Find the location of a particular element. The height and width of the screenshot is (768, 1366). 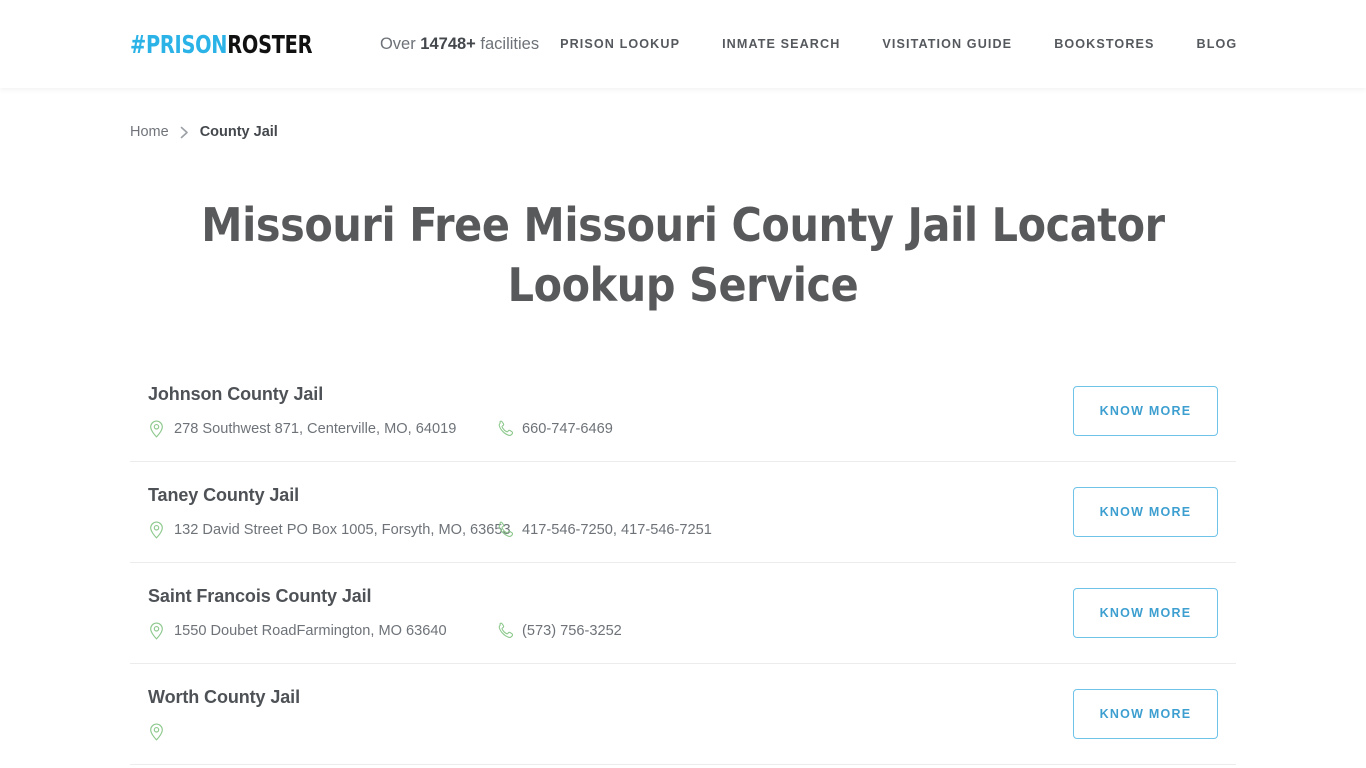

nav-bookstores: BOOKSTORES is located at coordinates (1104, 44).